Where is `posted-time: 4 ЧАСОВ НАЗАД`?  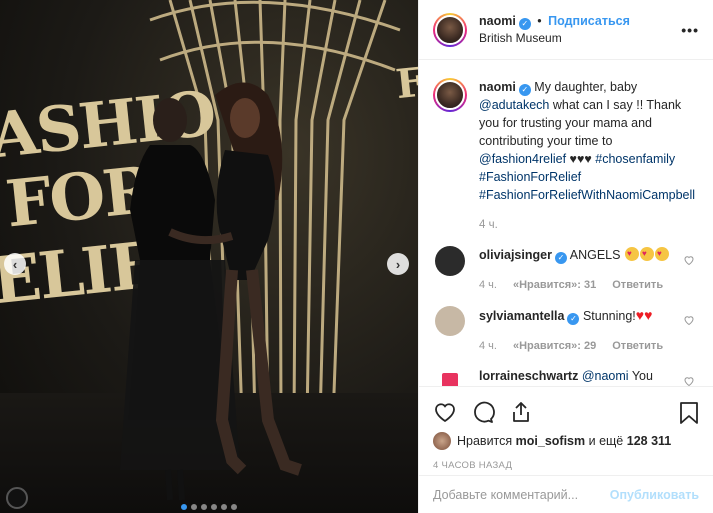 posted-time: 4 ЧАСОВ НАЗАД is located at coordinates (472, 465).